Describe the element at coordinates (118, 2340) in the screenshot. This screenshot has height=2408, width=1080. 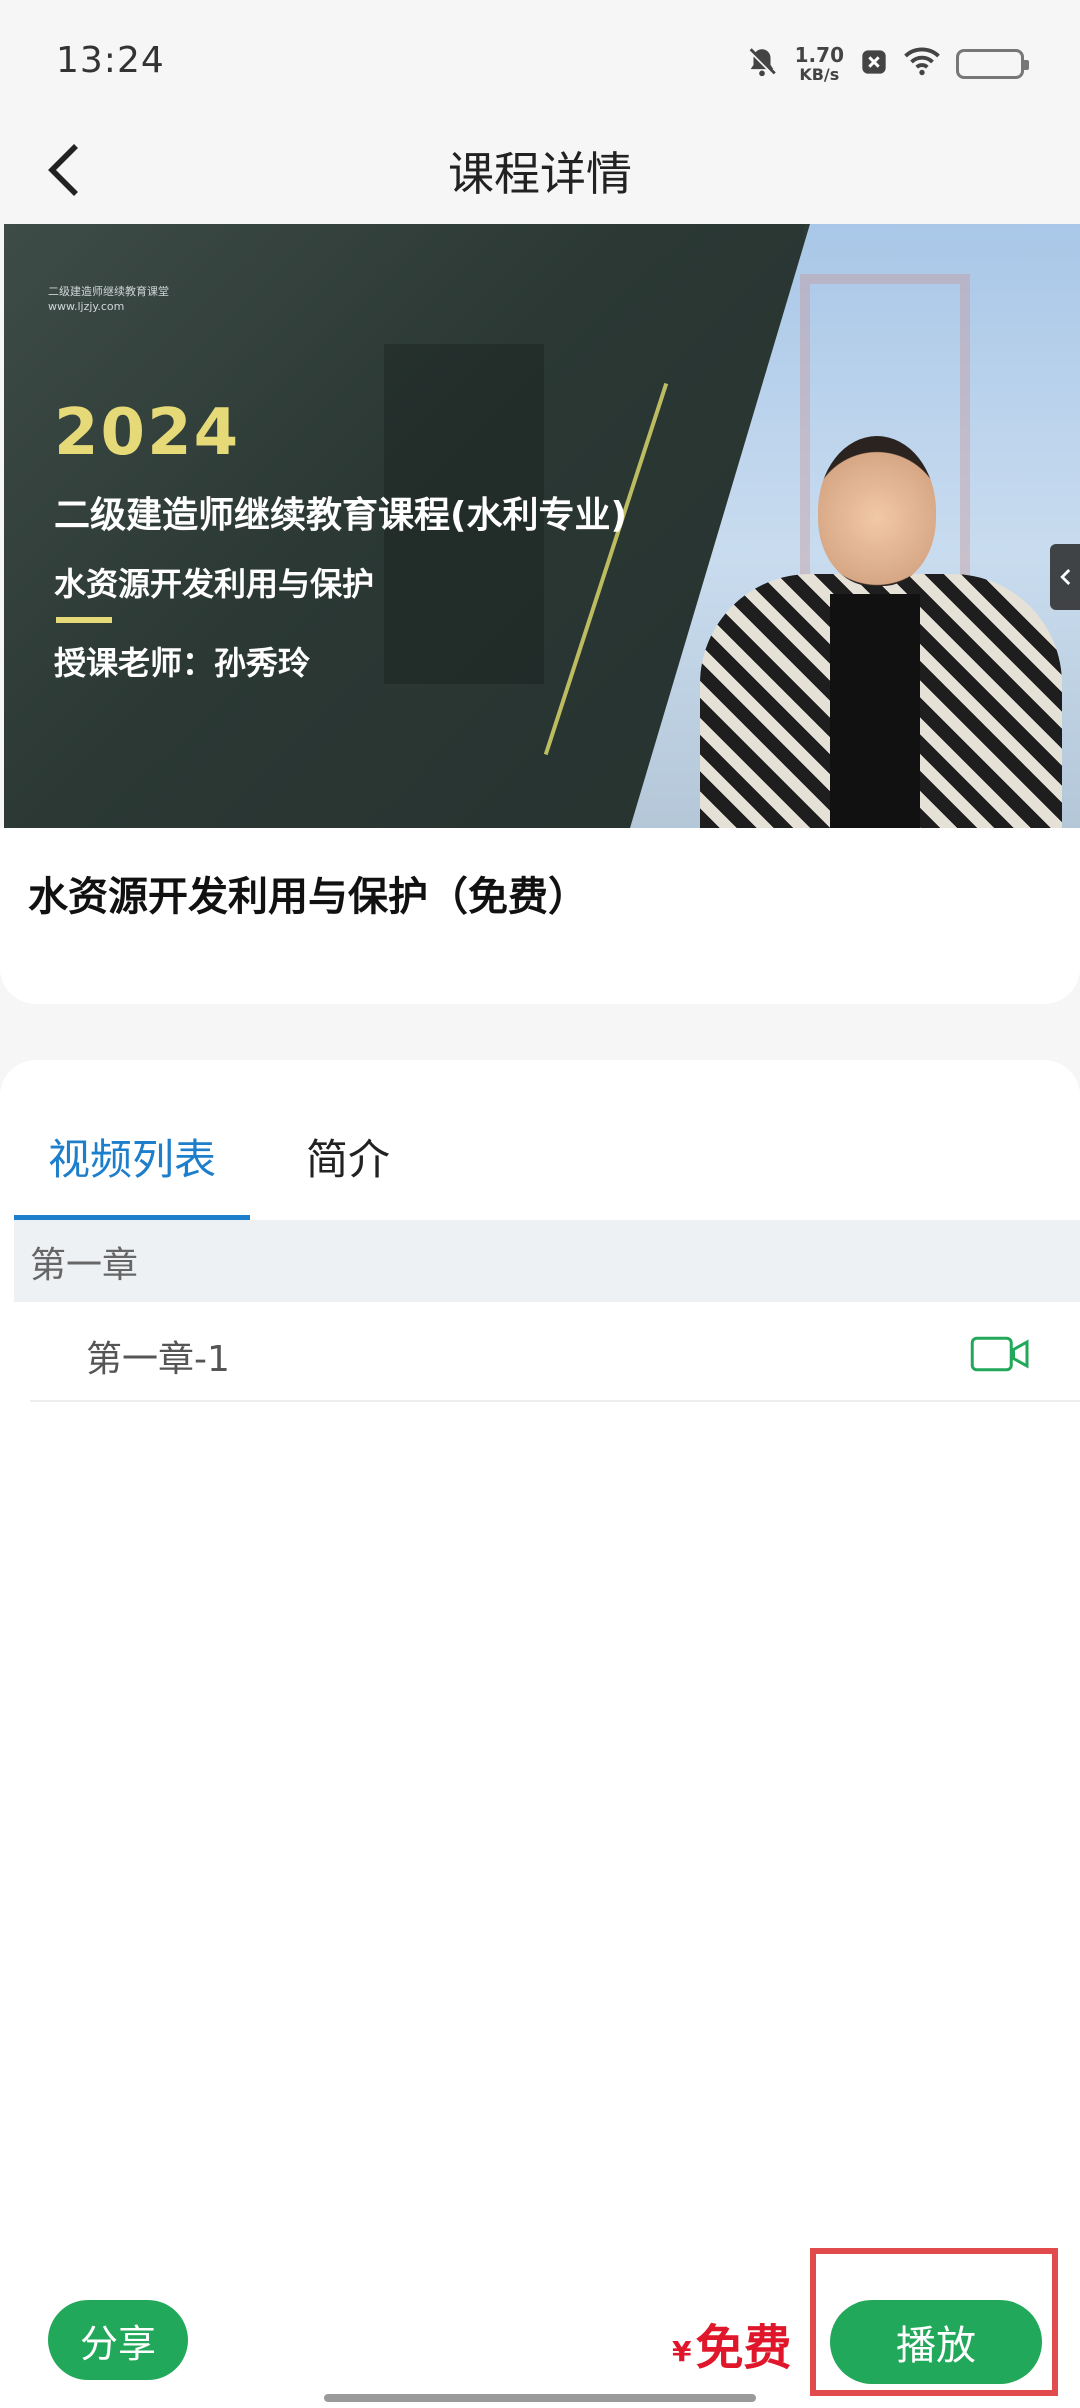
I see `share-button: 分享` at that location.